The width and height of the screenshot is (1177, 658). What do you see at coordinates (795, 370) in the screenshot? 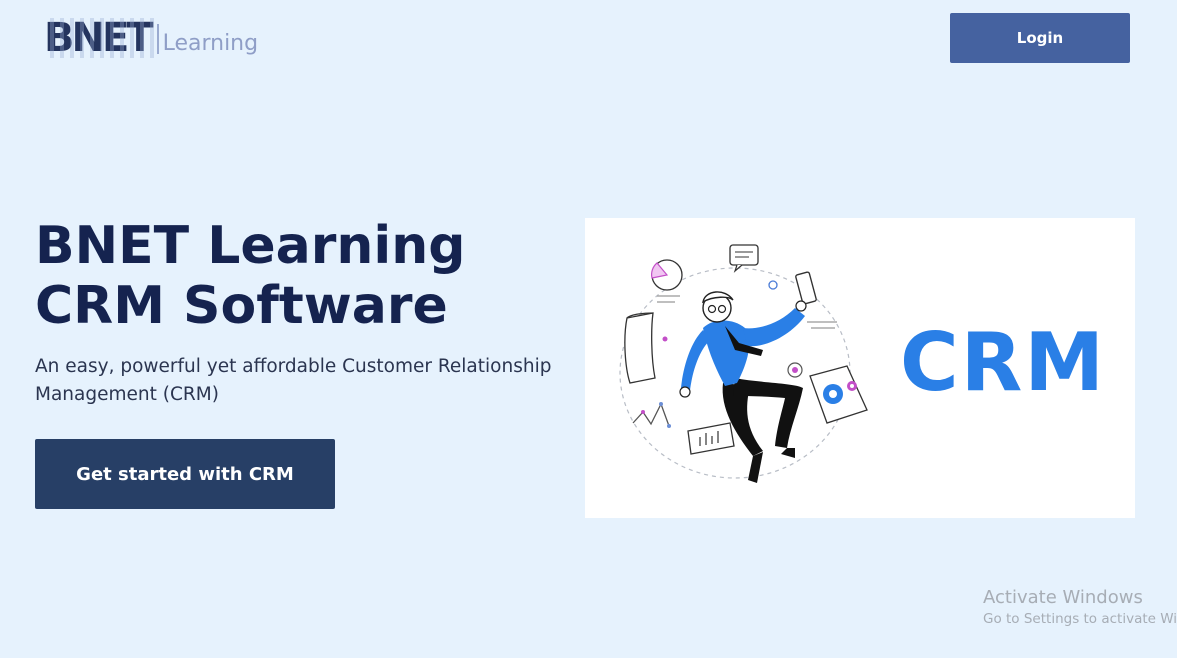
I see `target-icon` at bounding box center [795, 370].